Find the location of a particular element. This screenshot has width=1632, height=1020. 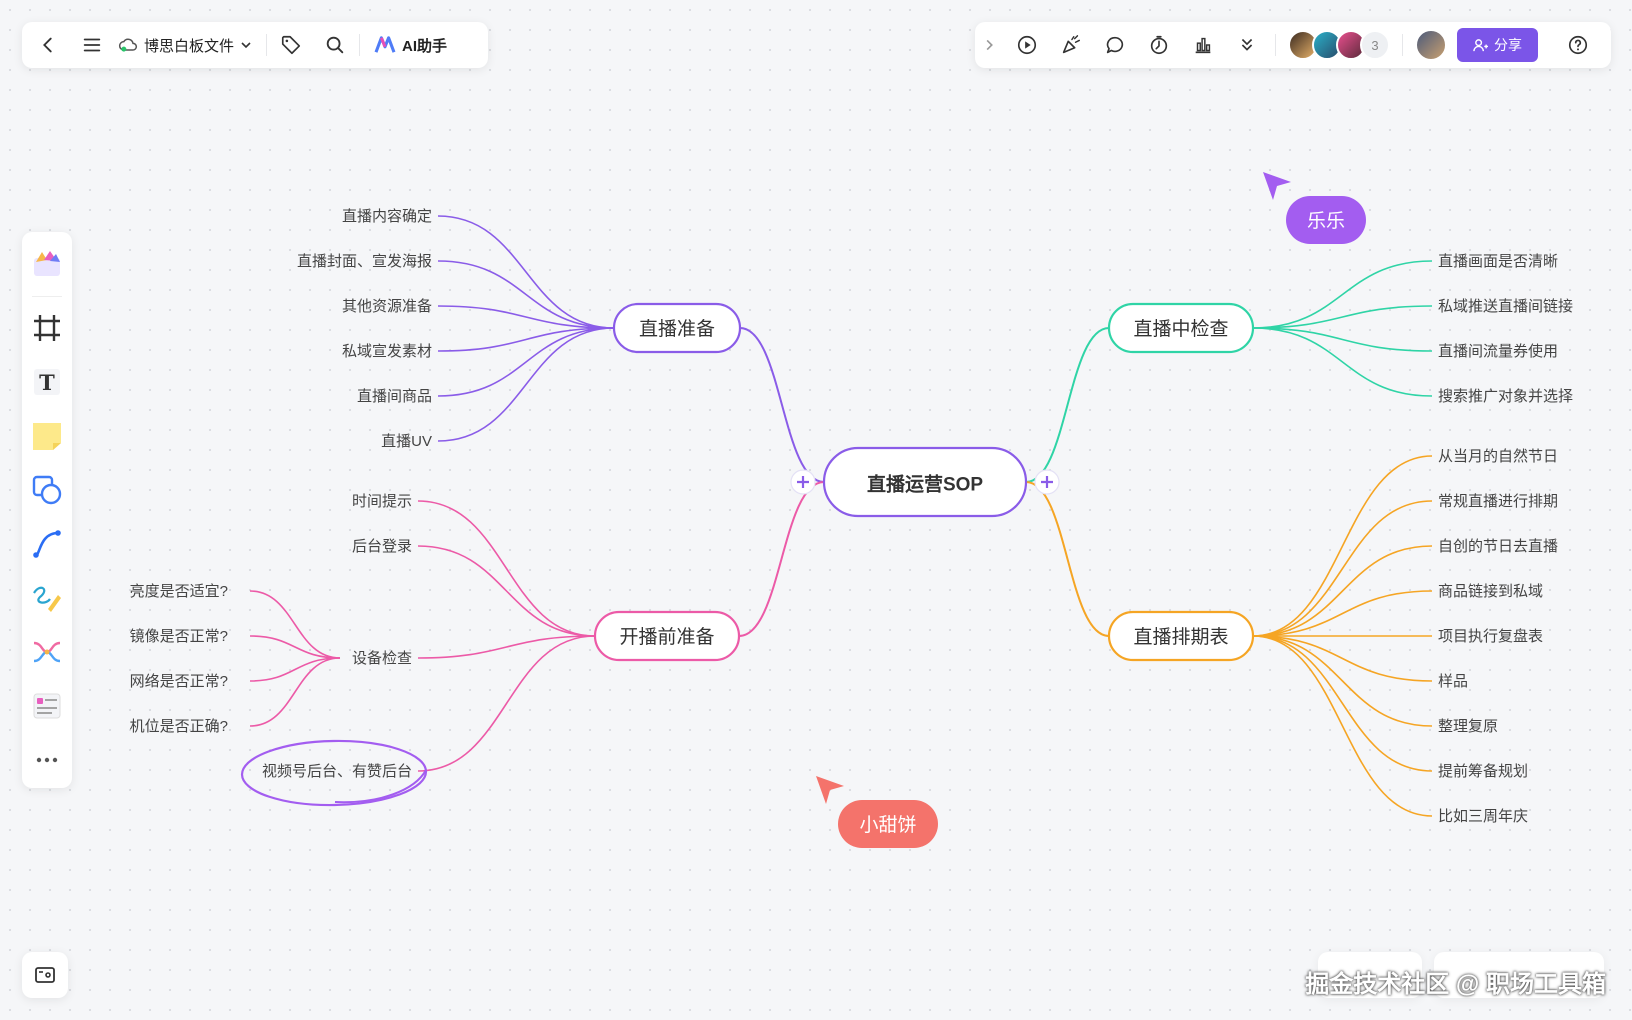

branch-leaf: 搜索推广对象并选择 is located at coordinates (1505, 396).